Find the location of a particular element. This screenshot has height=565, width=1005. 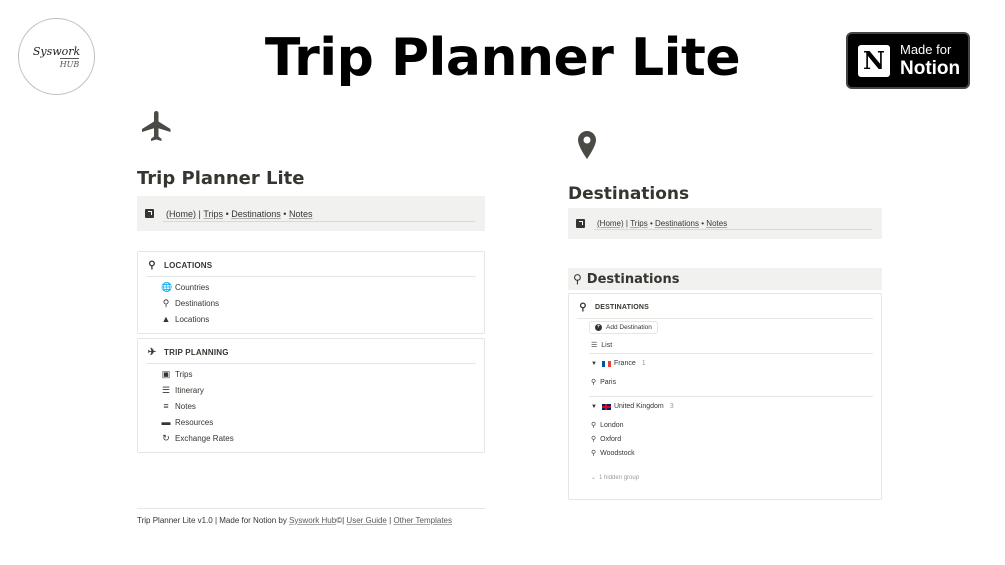

item-label: Woodstock is located at coordinates (617, 453).